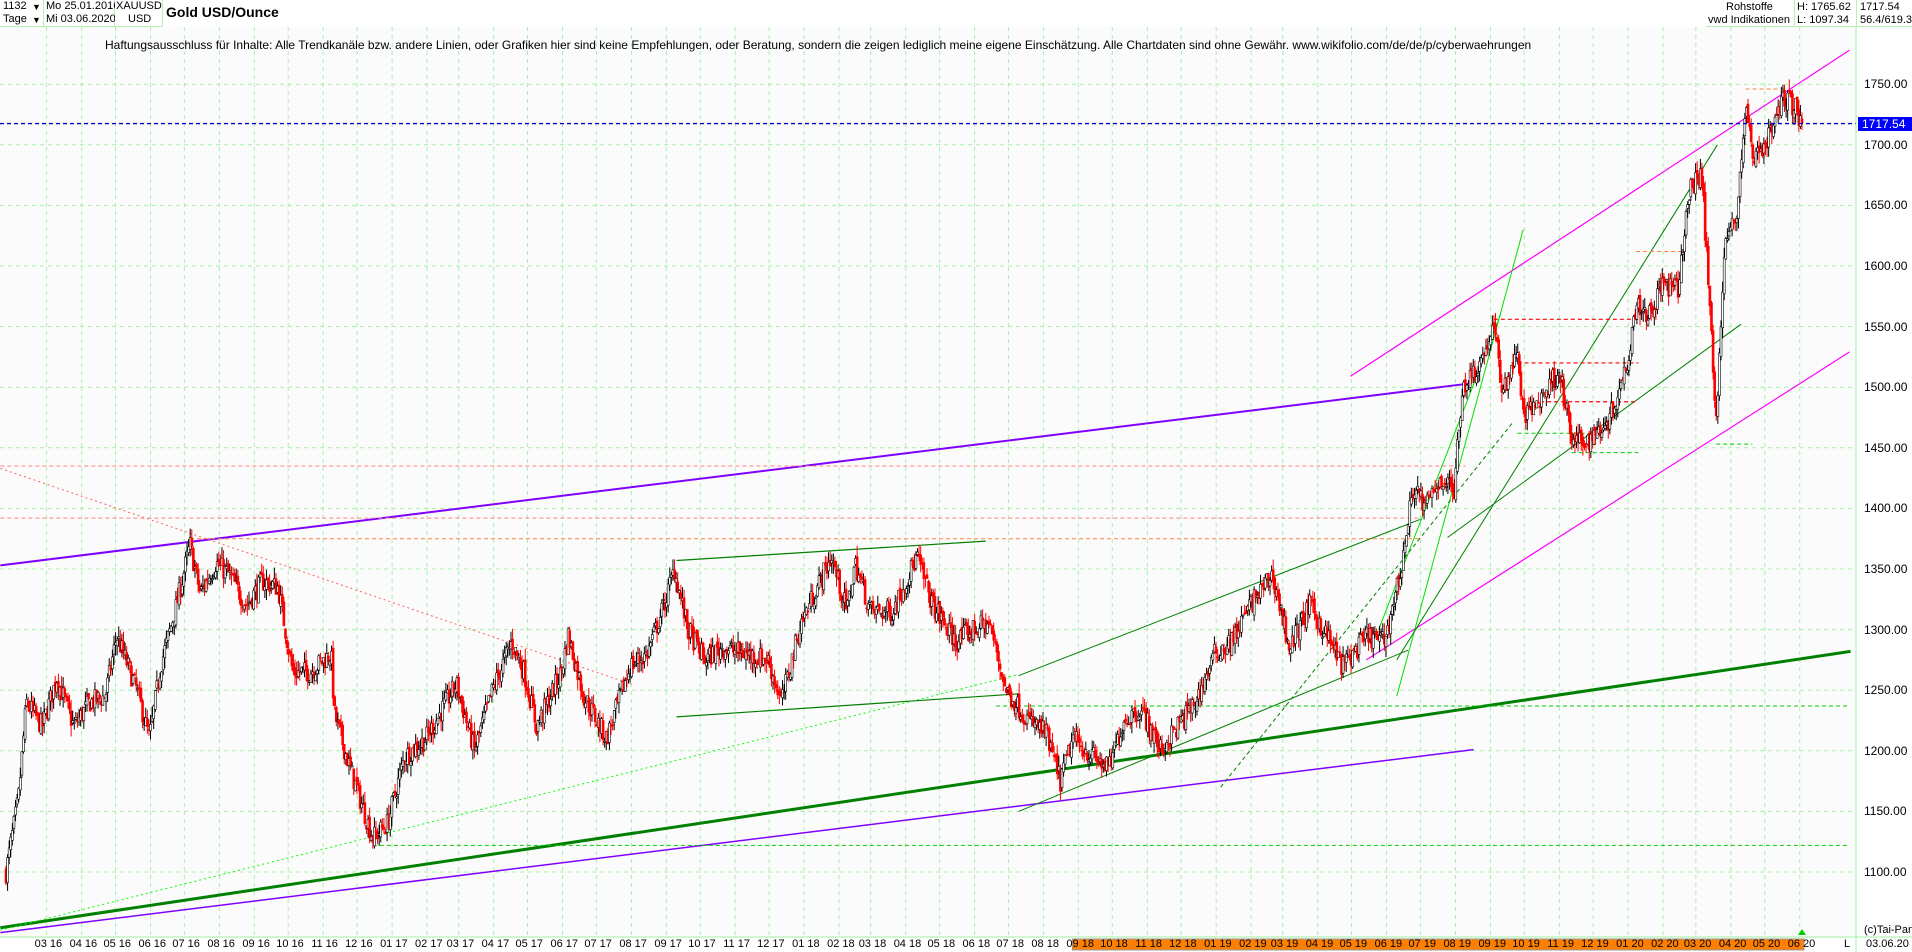 This screenshot has height=952, width=1912. What do you see at coordinates (1183, 944) in the screenshot?
I see `x-tick-label: 12 18` at bounding box center [1183, 944].